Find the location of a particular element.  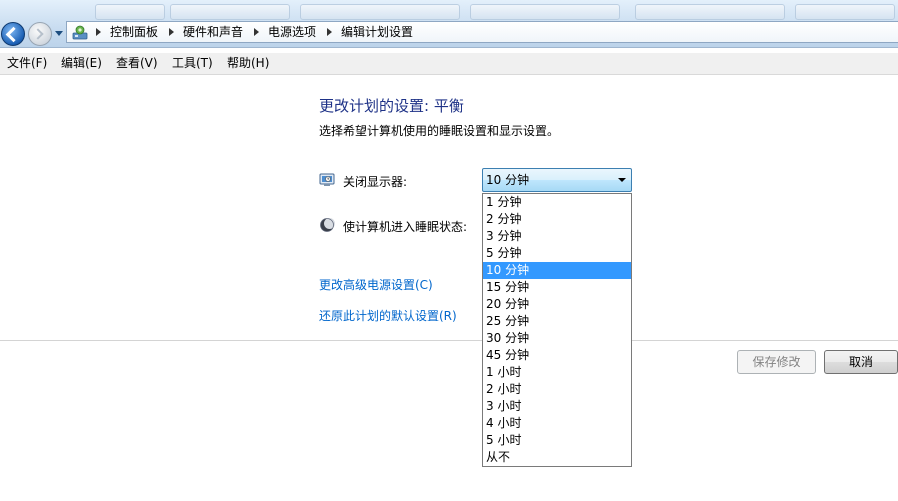

address-bar: 控制面板 硬件和声音 电源选项 编辑计划设置 is located at coordinates (482, 32).